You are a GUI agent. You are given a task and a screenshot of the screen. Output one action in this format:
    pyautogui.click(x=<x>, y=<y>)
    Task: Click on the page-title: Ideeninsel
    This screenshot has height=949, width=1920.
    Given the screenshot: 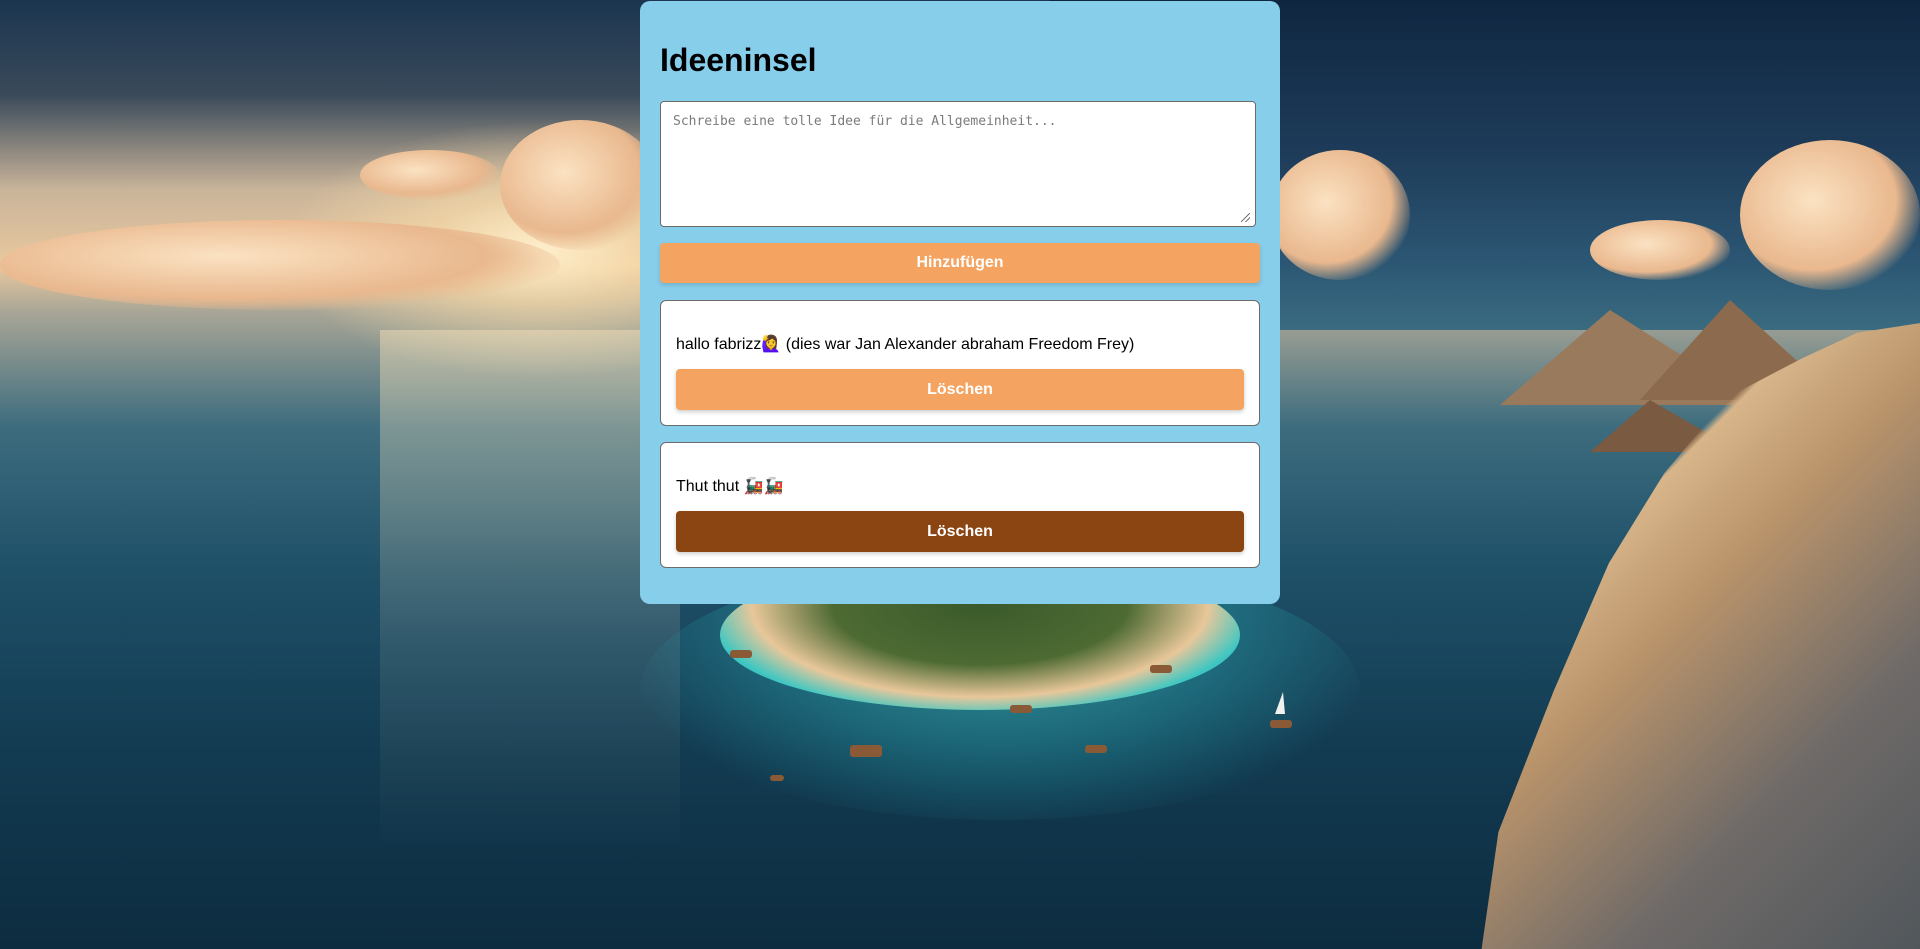 What is the action you would take?
    pyautogui.click(x=738, y=60)
    